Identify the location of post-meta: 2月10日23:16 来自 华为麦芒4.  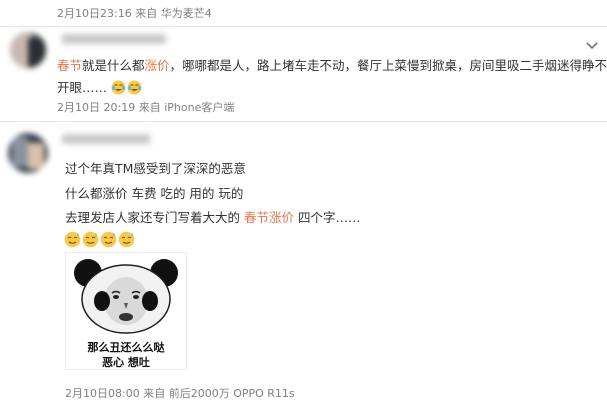
(134, 13).